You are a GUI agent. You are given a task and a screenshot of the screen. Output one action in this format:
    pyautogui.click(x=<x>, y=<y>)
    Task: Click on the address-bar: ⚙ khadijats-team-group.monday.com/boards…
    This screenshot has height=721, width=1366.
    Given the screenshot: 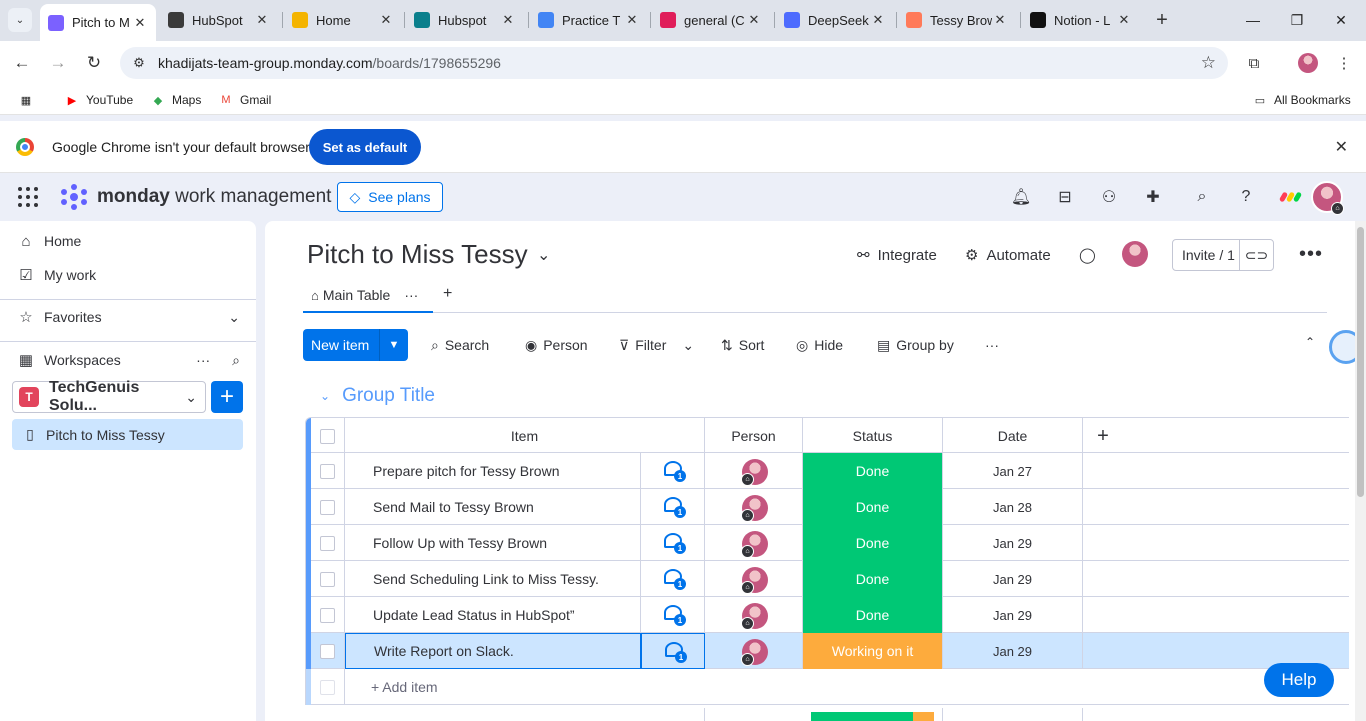 What is the action you would take?
    pyautogui.click(x=674, y=63)
    